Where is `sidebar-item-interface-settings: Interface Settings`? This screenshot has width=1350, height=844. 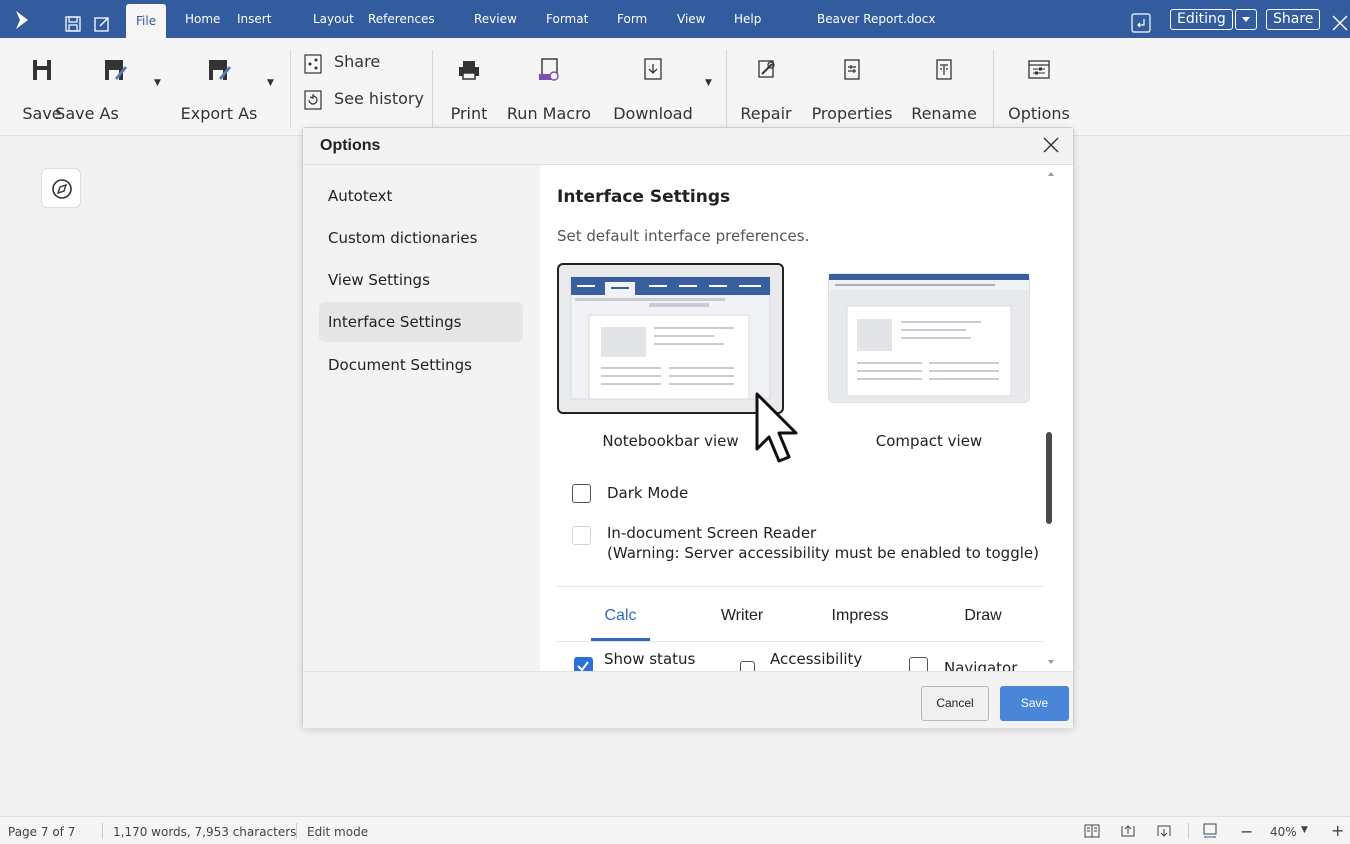 sidebar-item-interface-settings: Interface Settings is located at coordinates (421, 322).